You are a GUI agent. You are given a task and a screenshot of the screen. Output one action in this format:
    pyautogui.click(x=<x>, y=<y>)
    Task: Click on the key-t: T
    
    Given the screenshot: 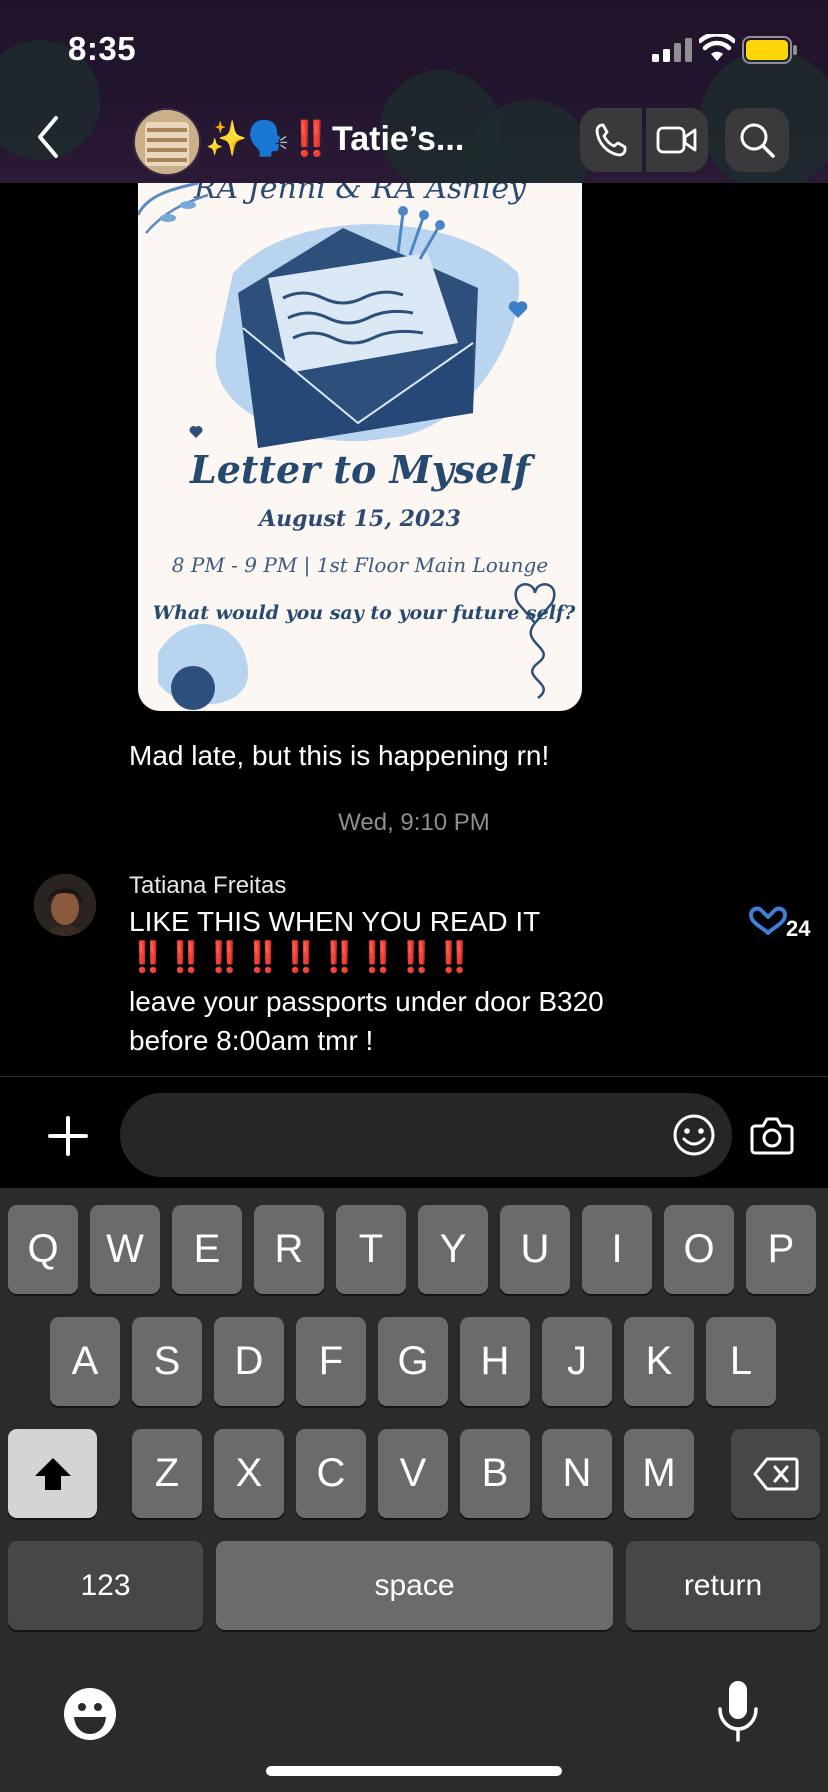 What is the action you would take?
    pyautogui.click(x=371, y=1249)
    